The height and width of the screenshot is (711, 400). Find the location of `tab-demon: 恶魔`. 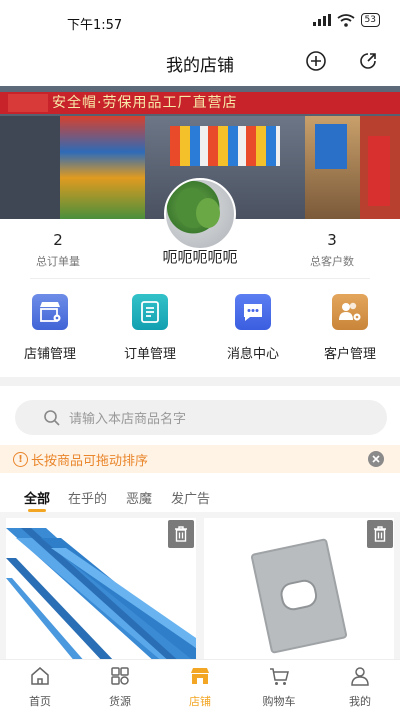

tab-demon: 恶魔 is located at coordinates (139, 497).